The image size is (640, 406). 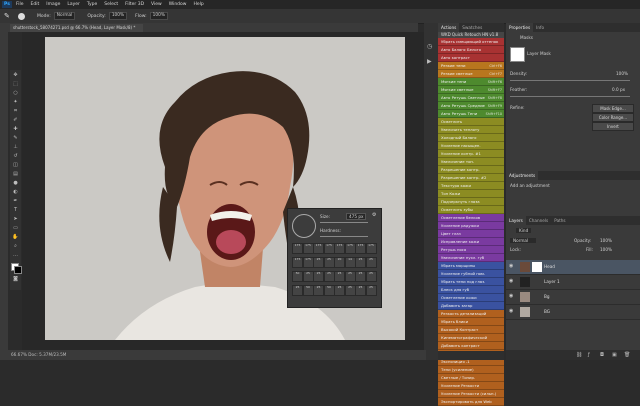 What do you see at coordinates (471, 394) in the screenshot?
I see `action-item: Усиление Резкости (сильн.)` at bounding box center [471, 394].